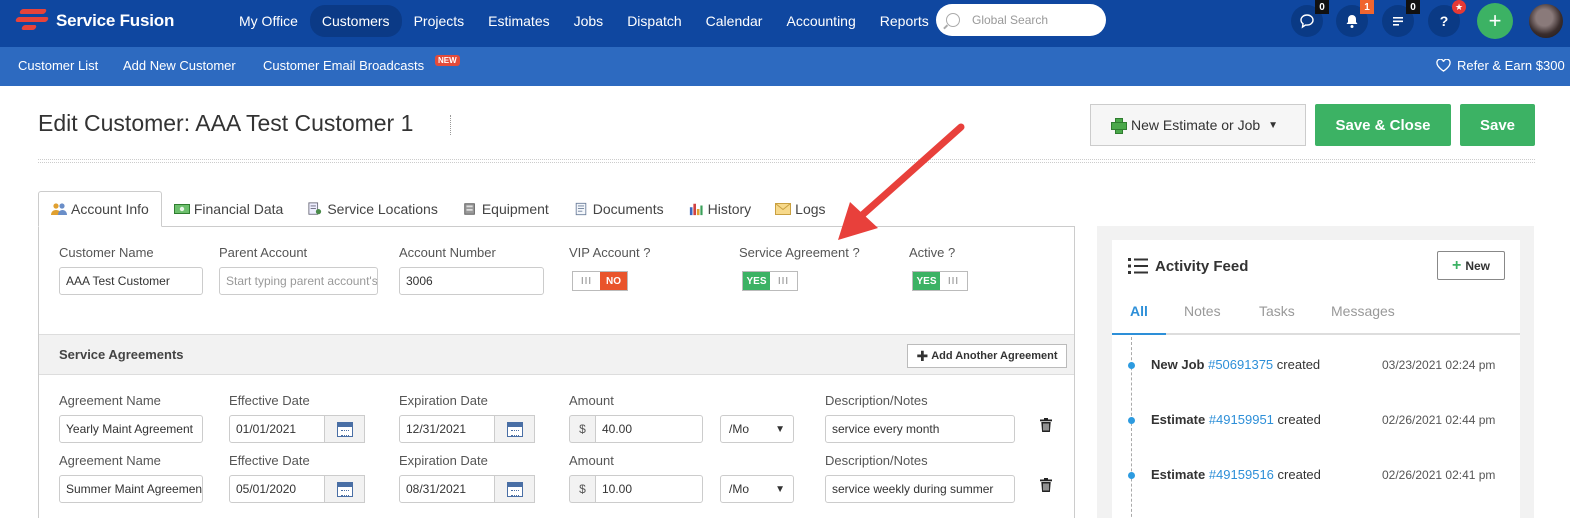 The width and height of the screenshot is (1570, 518). What do you see at coordinates (770, 281) in the screenshot?
I see `service-agreement-toggle: YES III` at bounding box center [770, 281].